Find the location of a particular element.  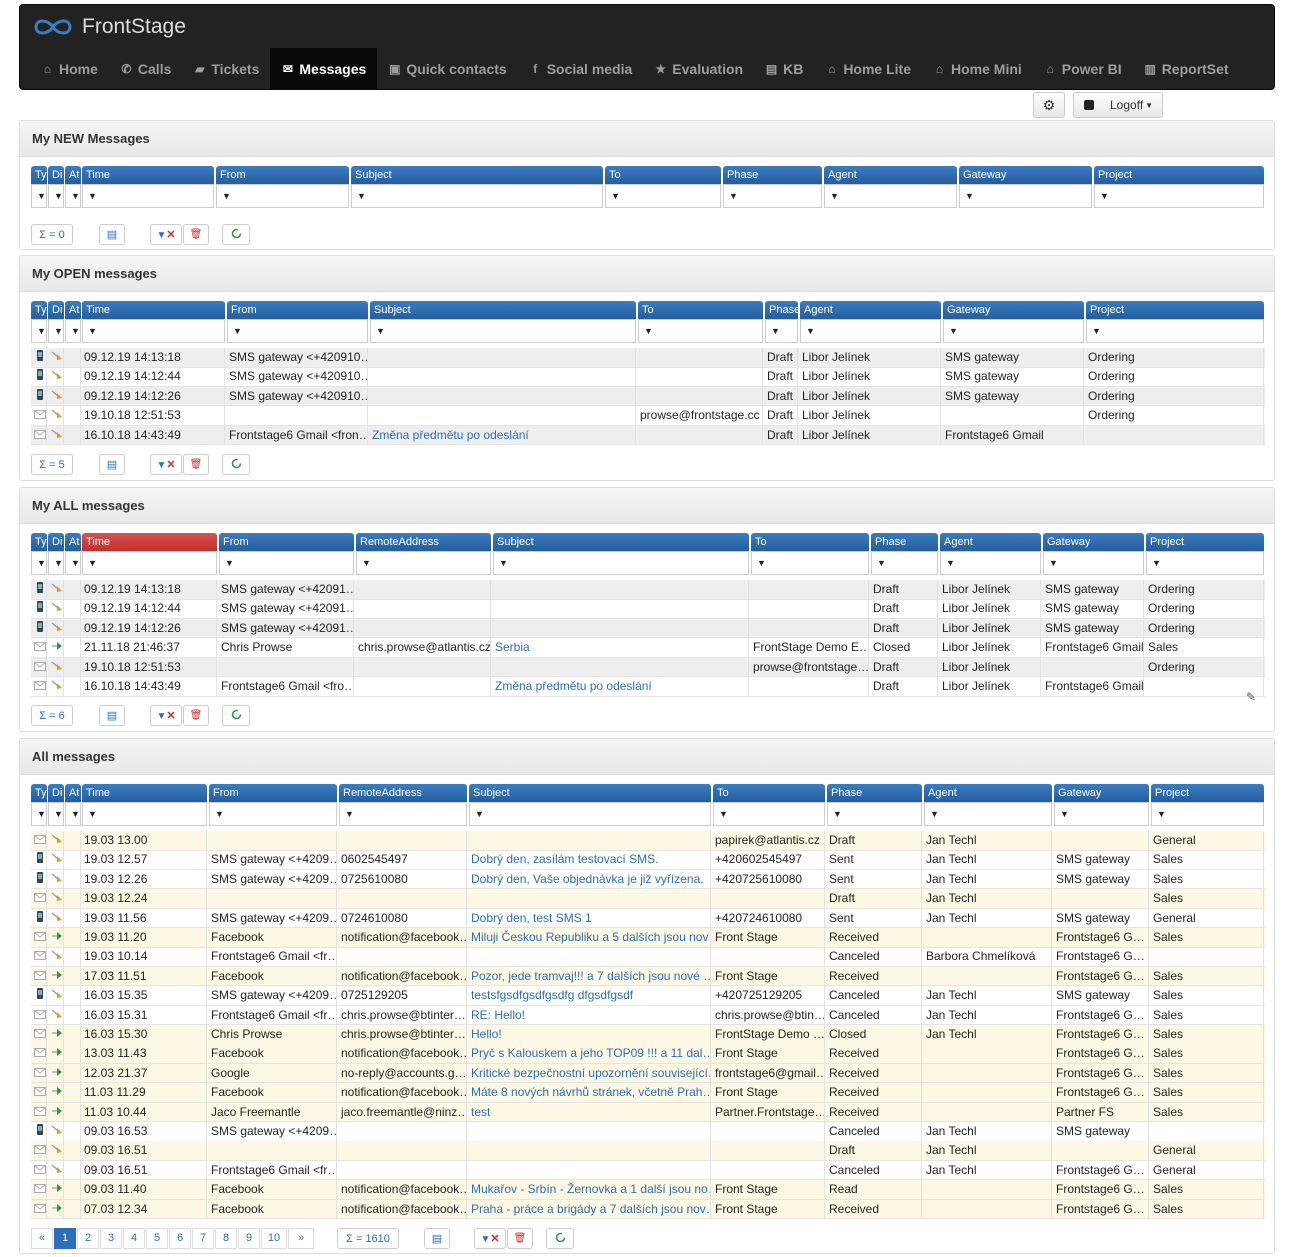

cell-subject: Dobrý den, test SMS 1 is located at coordinates (590, 918).